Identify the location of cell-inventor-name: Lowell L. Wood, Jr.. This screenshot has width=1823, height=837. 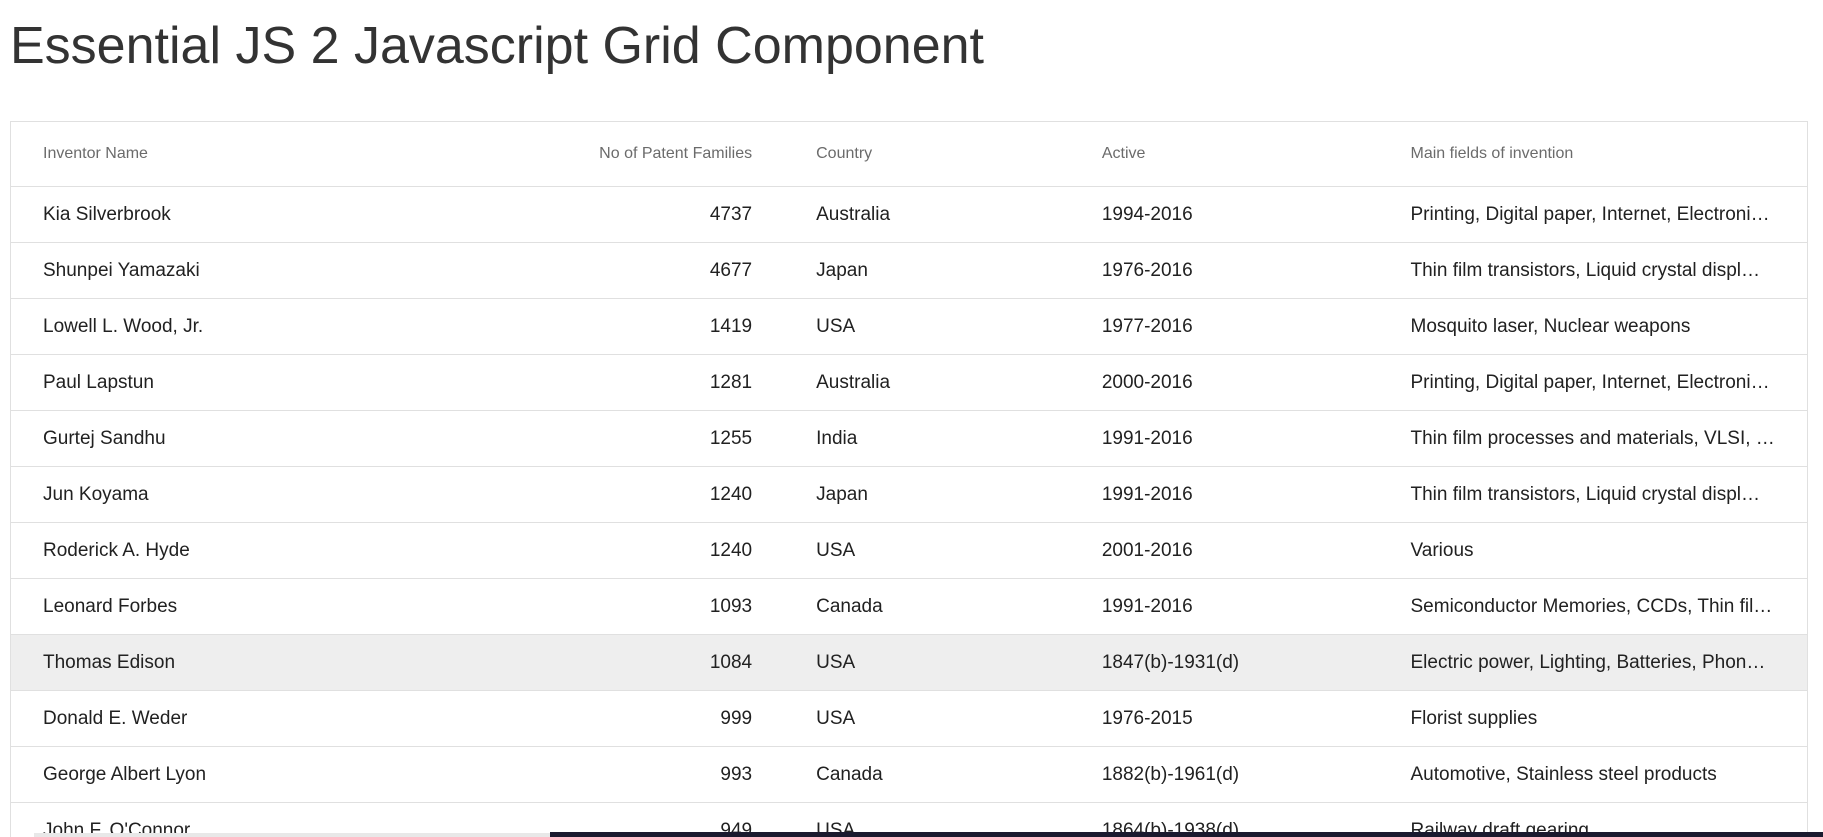
(247, 327).